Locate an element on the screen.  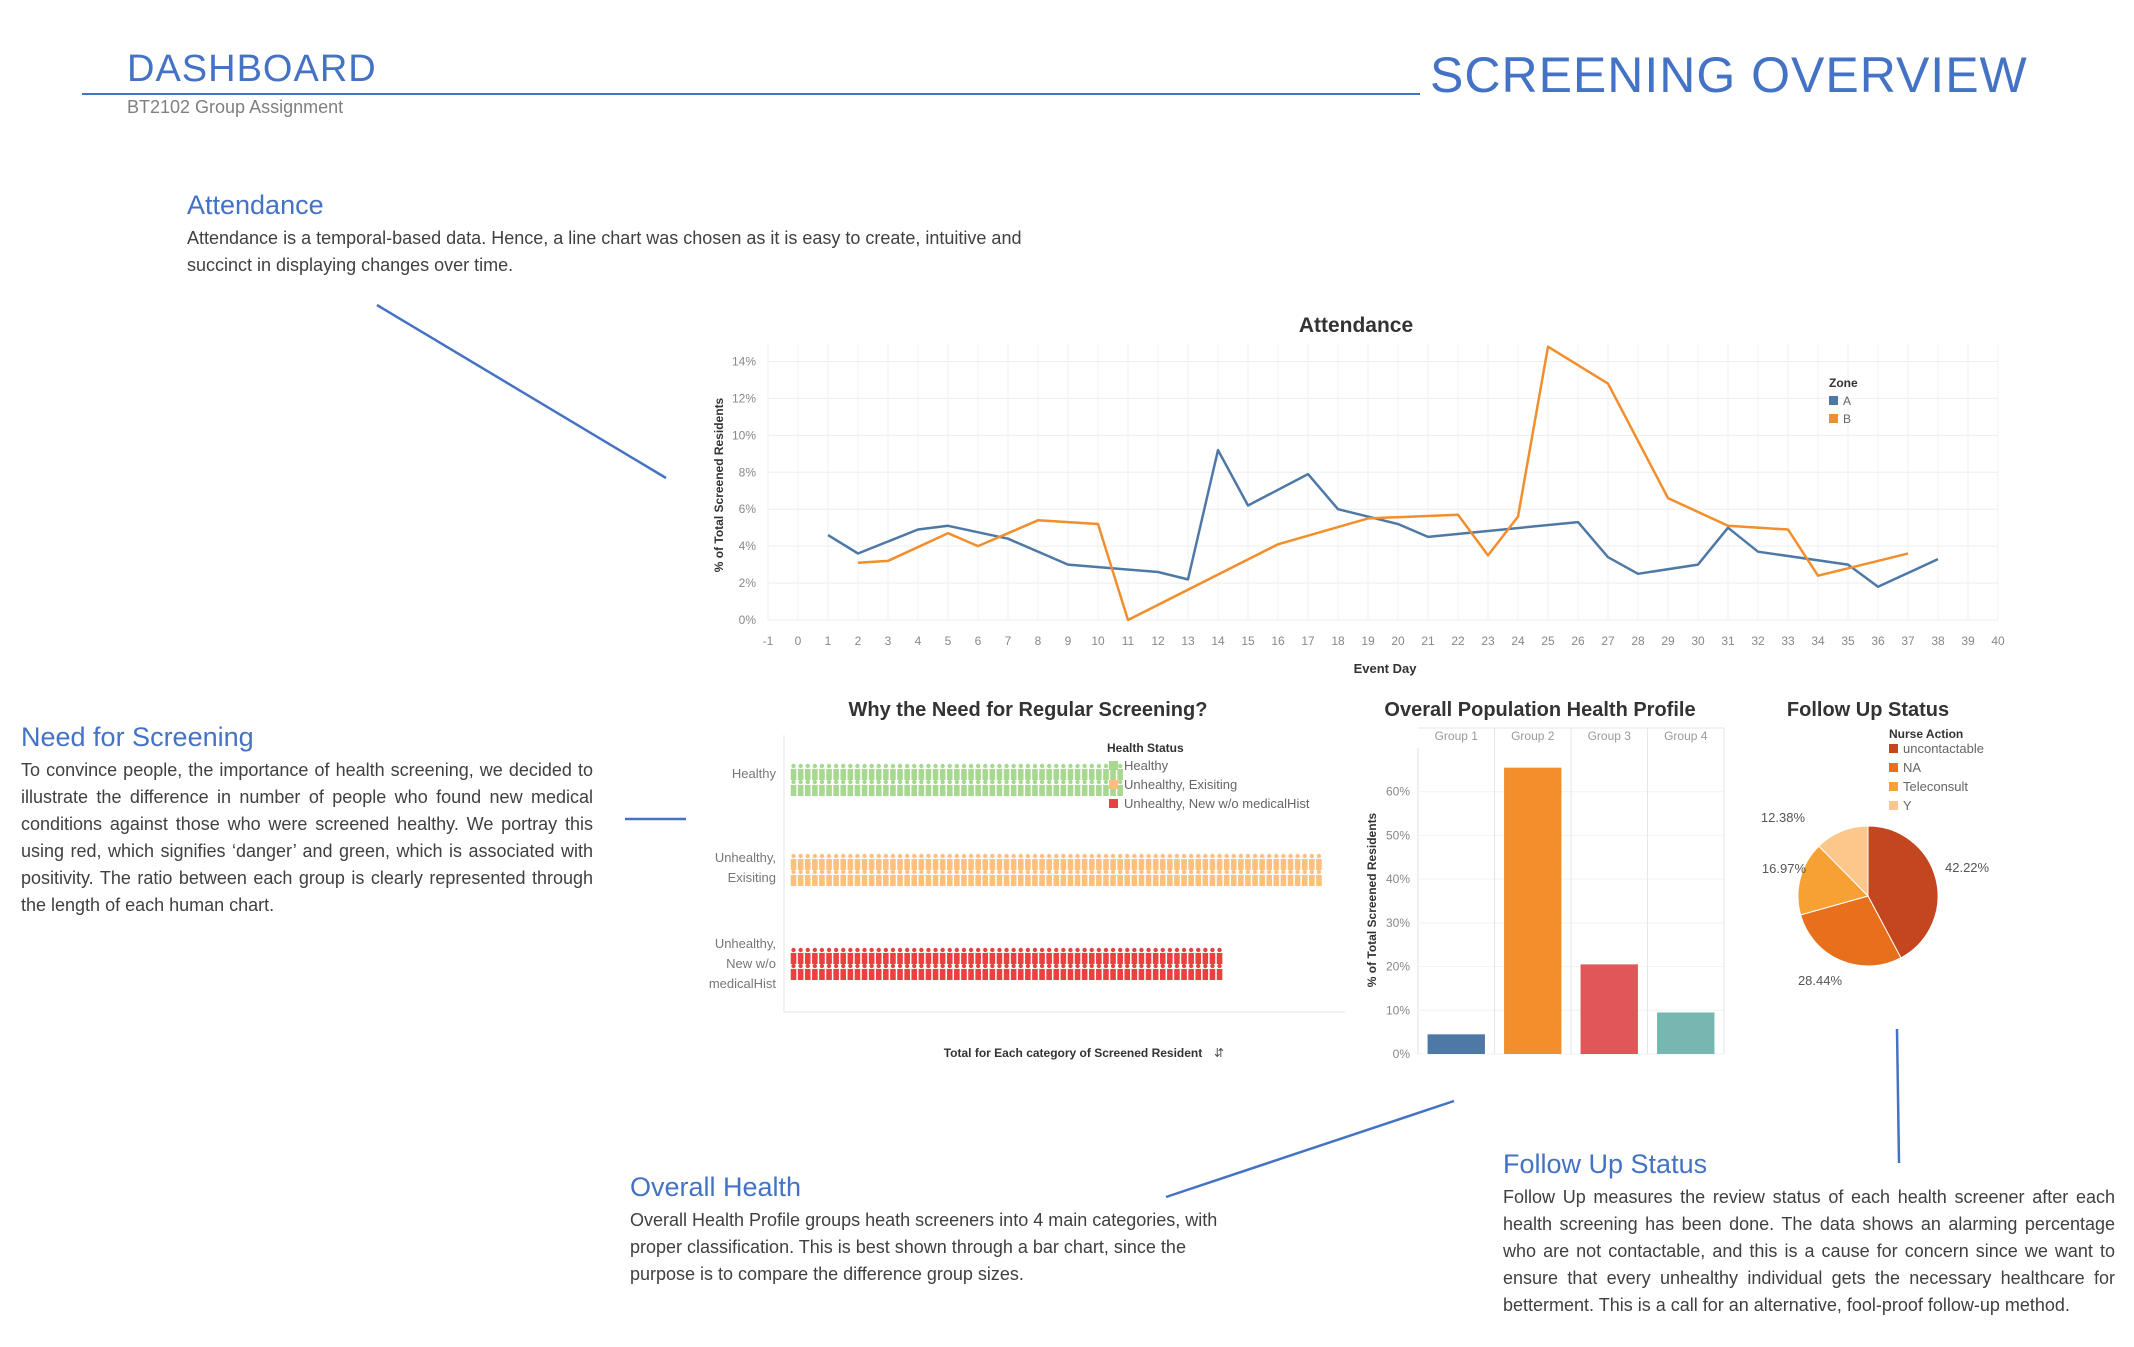
y-tick-label: 8% is located at coordinates (748, 472).